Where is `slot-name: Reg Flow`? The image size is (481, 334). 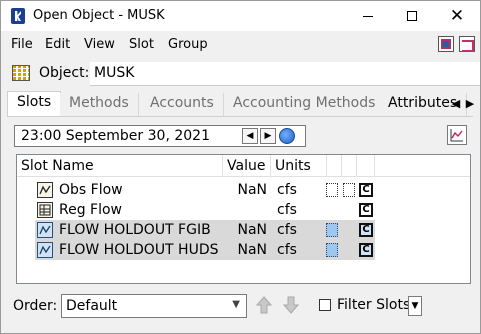
slot-name: Reg Flow is located at coordinates (91, 210).